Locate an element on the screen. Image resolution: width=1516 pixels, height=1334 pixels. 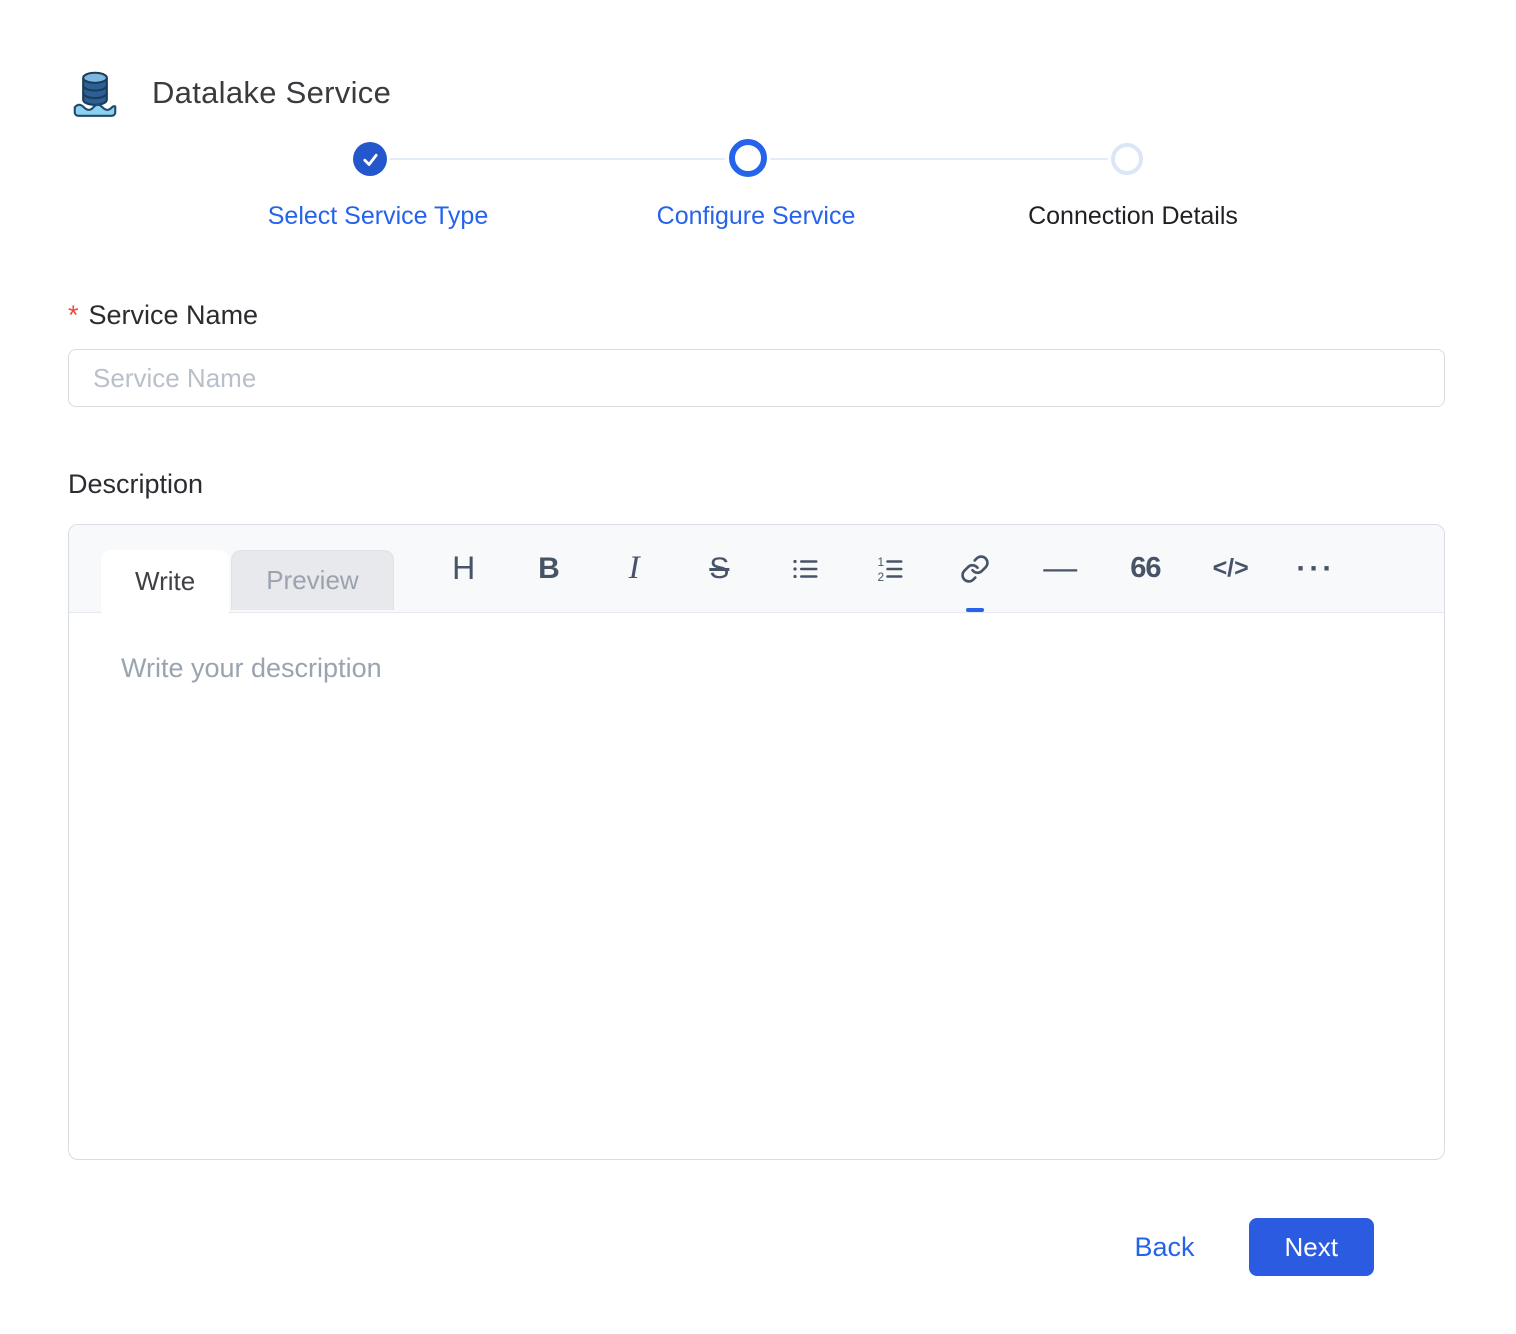
strikethrough-icon: S is located at coordinates (719, 569).